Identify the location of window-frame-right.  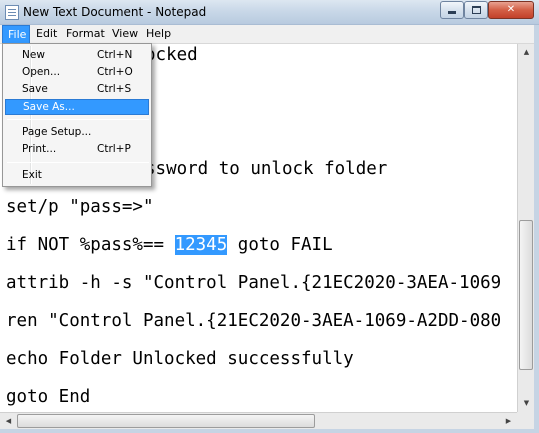
(536, 229).